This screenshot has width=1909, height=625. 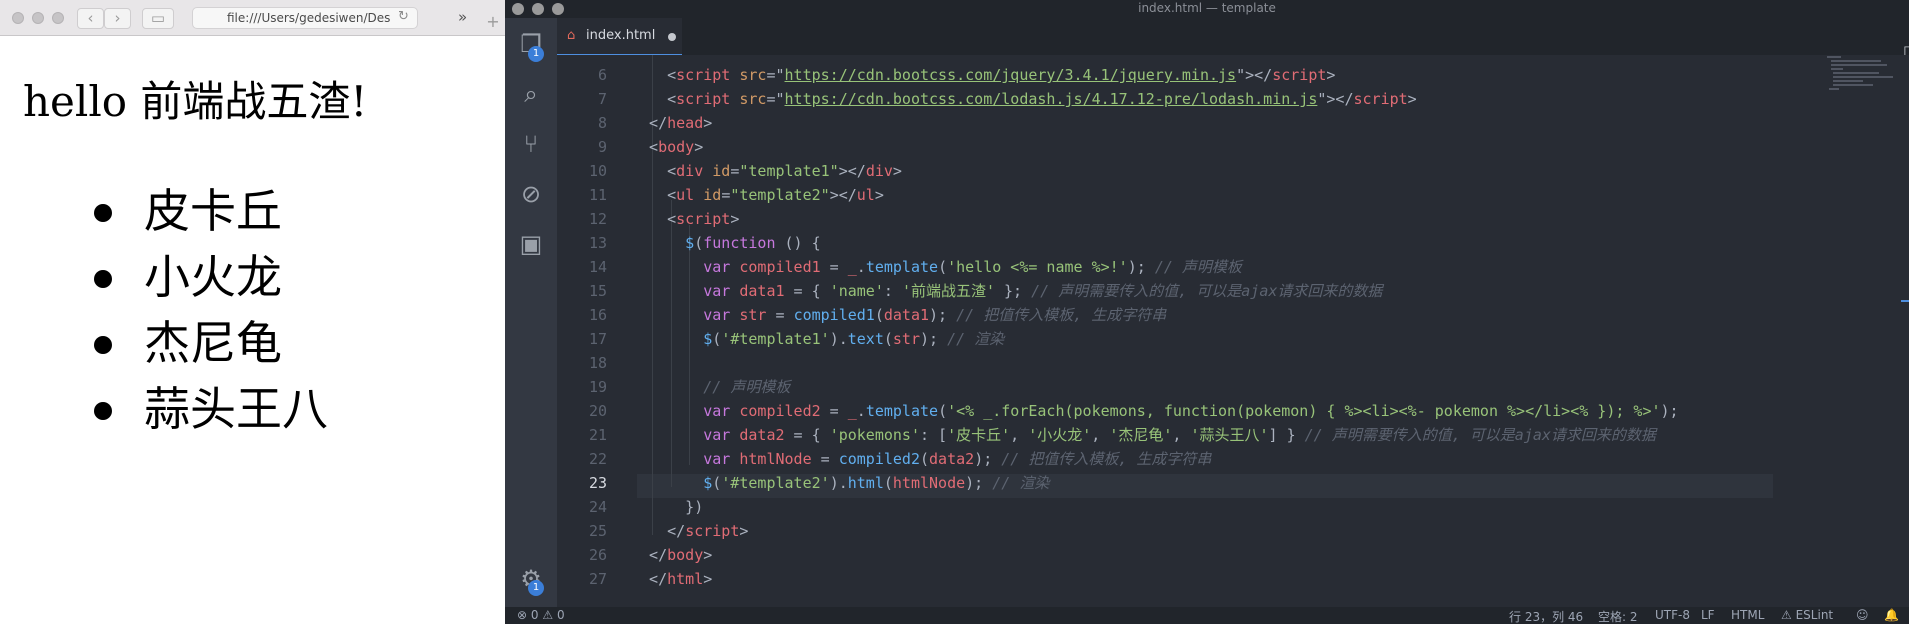 What do you see at coordinates (892, 291) in the screenshot?
I see `code-token: :` at bounding box center [892, 291].